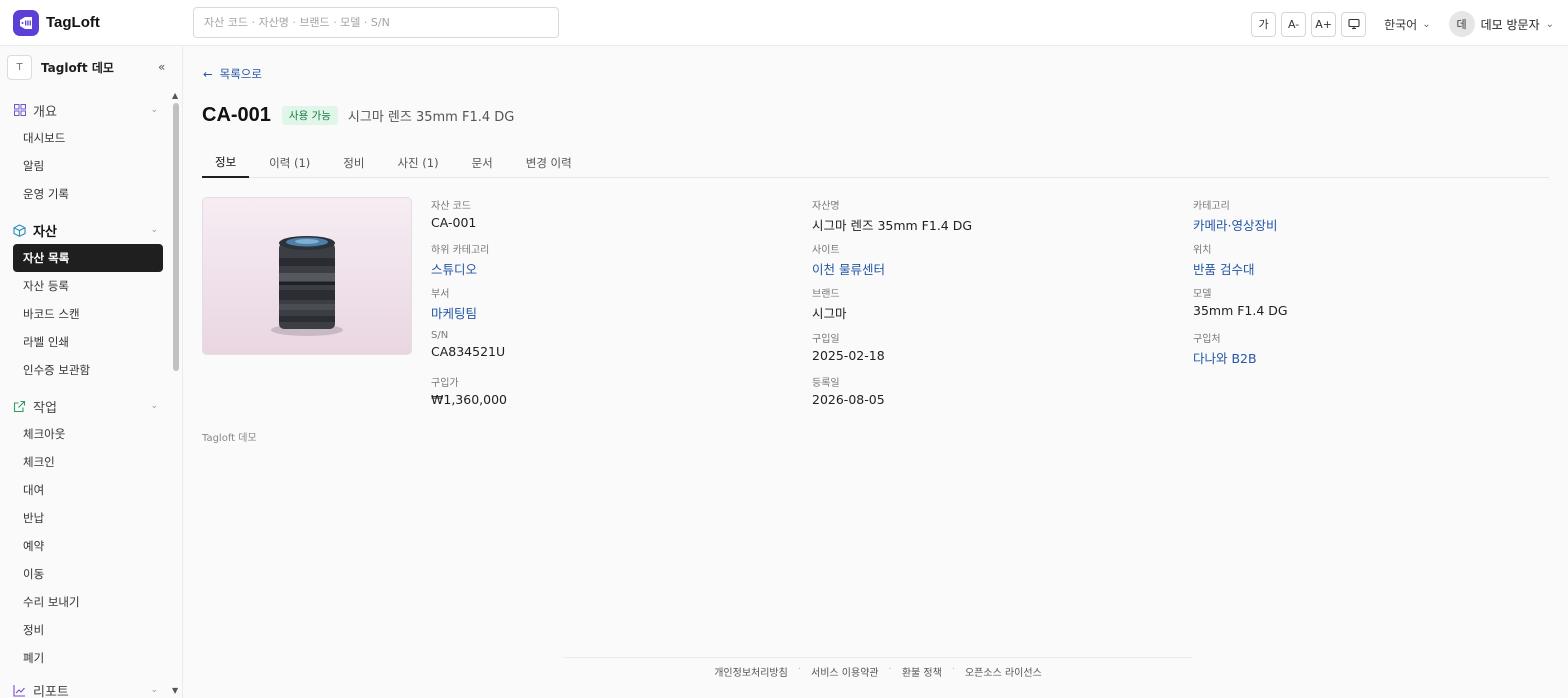  I want to click on field-location: 위치 반품 검수대, so click(1378, 259).